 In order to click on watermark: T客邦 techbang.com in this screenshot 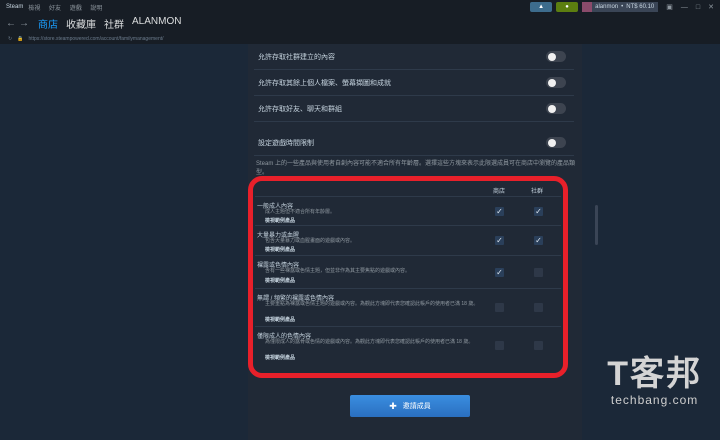, I will do `click(654, 381)`.